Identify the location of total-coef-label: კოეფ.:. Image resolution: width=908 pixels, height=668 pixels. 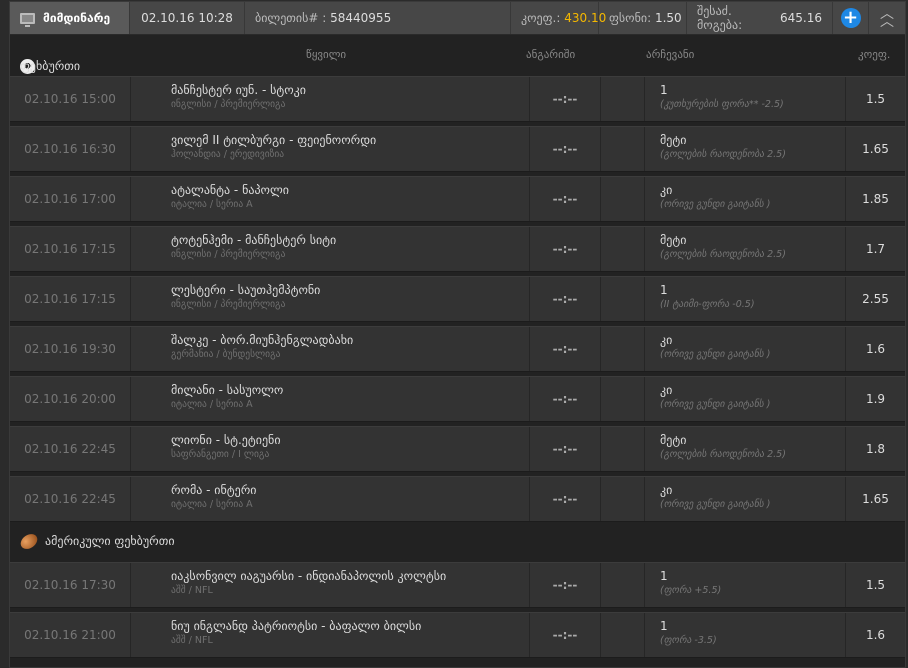
(541, 18).